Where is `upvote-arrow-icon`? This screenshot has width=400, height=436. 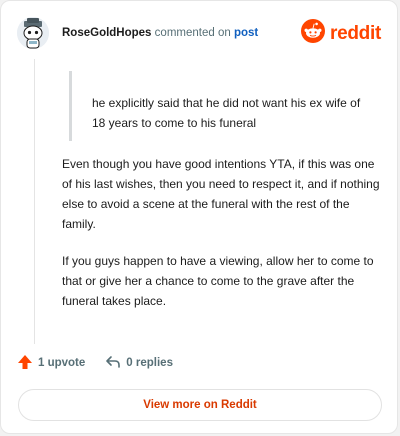 upvote-arrow-icon is located at coordinates (27, 363).